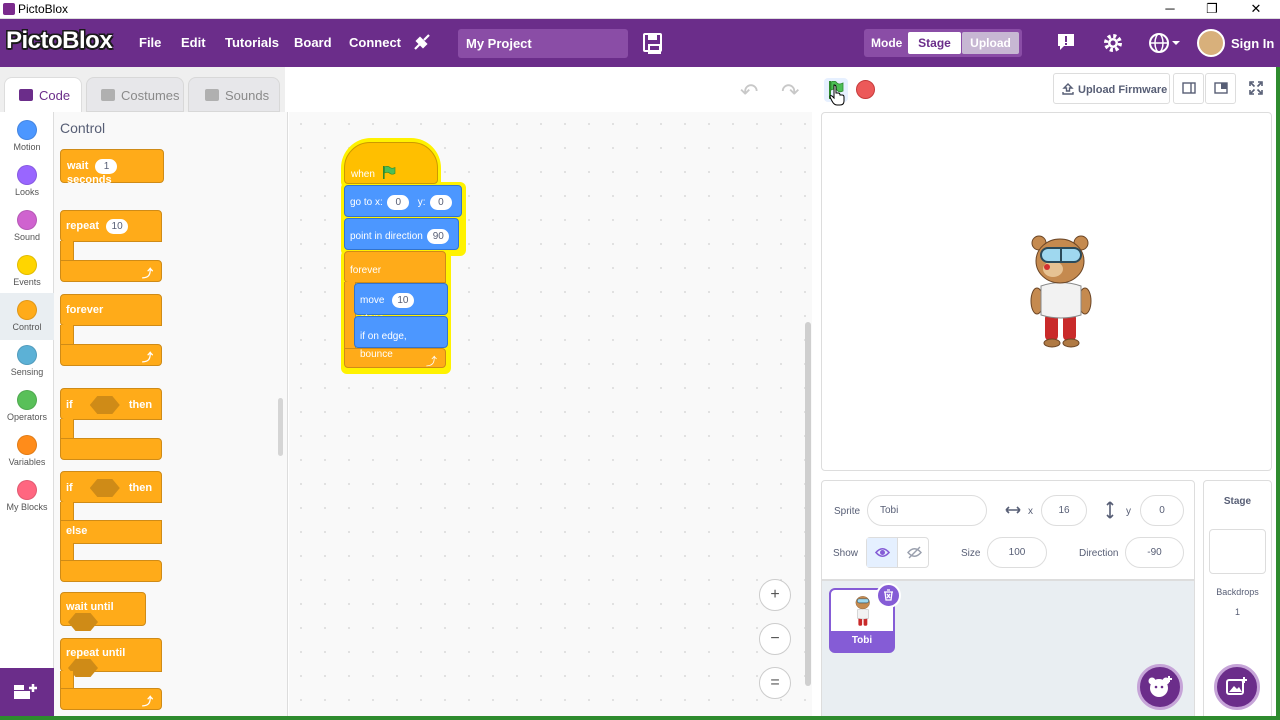 The image size is (1280, 720). Describe the element at coordinates (27, 273) in the screenshot. I see `category-events: Events` at that location.